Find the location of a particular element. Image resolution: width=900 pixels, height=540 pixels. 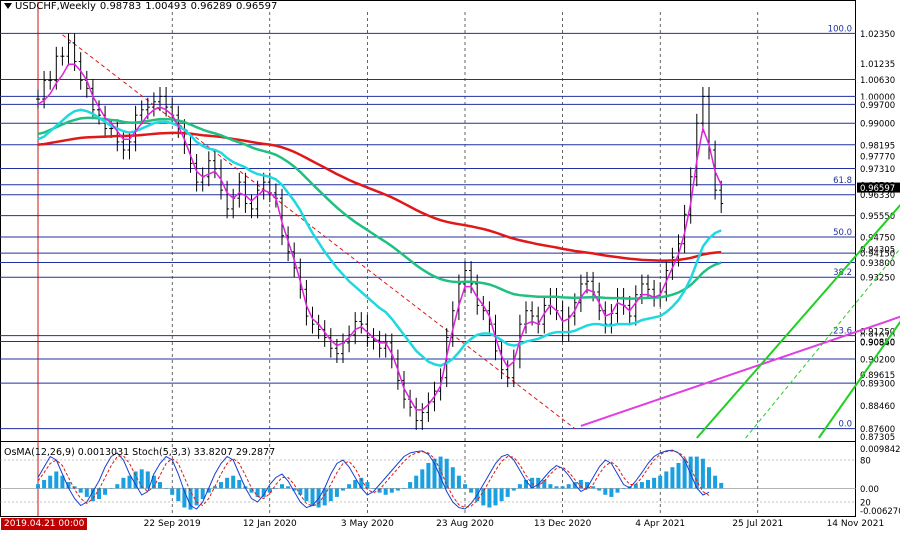

x-tick-label: 3 May 2020 is located at coordinates (367, 524).